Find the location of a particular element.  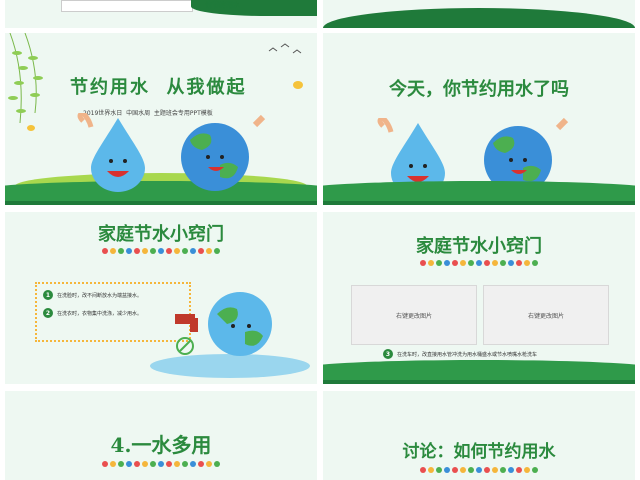

tip-text: 在洗衣时，衣物集中洗涤，减少用水。 is located at coordinates (100, 313).